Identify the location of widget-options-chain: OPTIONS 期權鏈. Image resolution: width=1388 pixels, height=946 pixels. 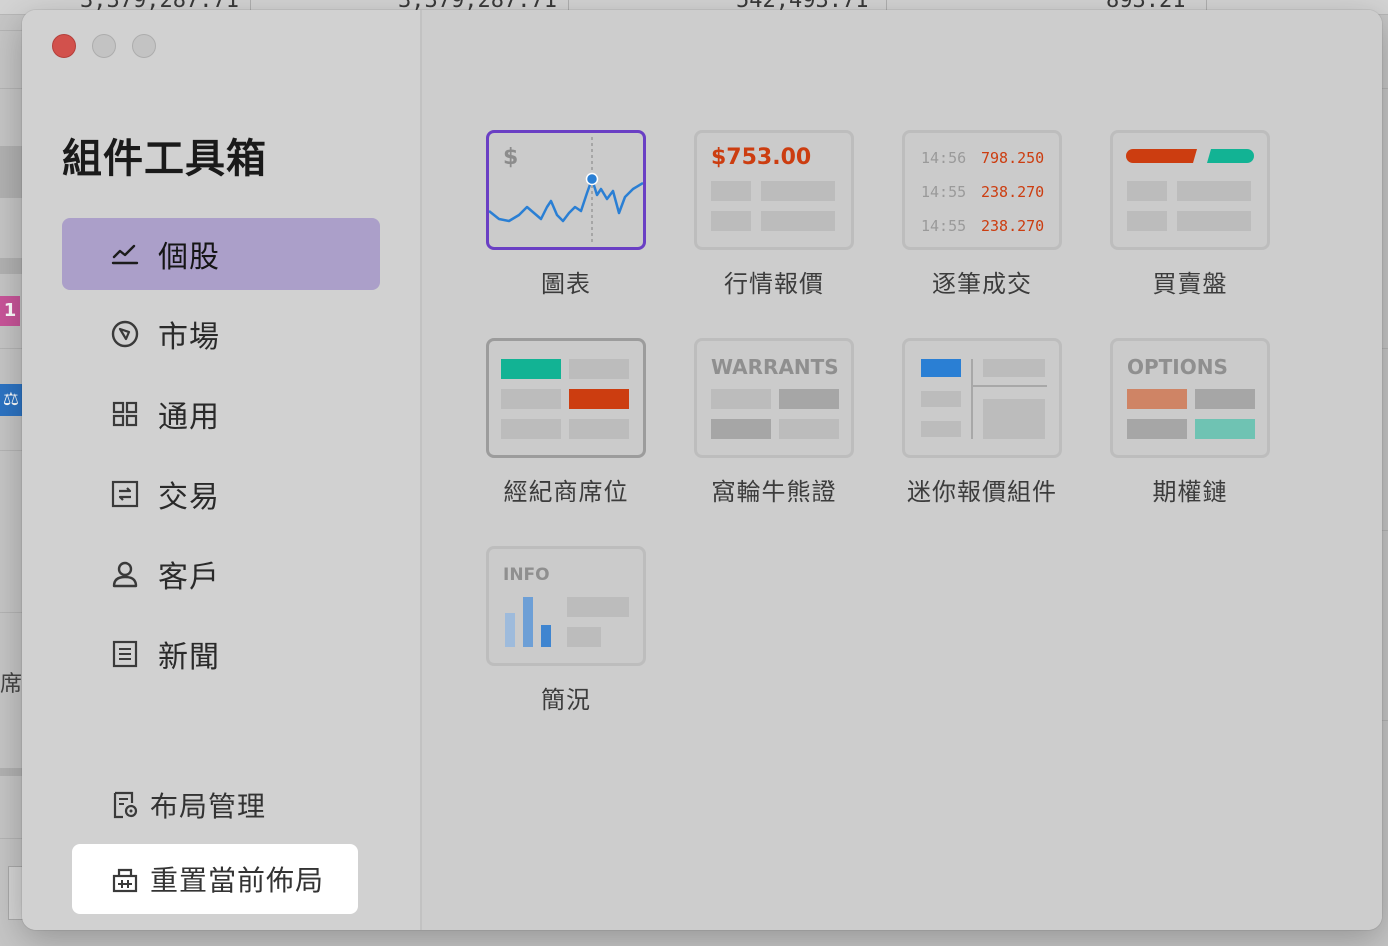
(1190, 422).